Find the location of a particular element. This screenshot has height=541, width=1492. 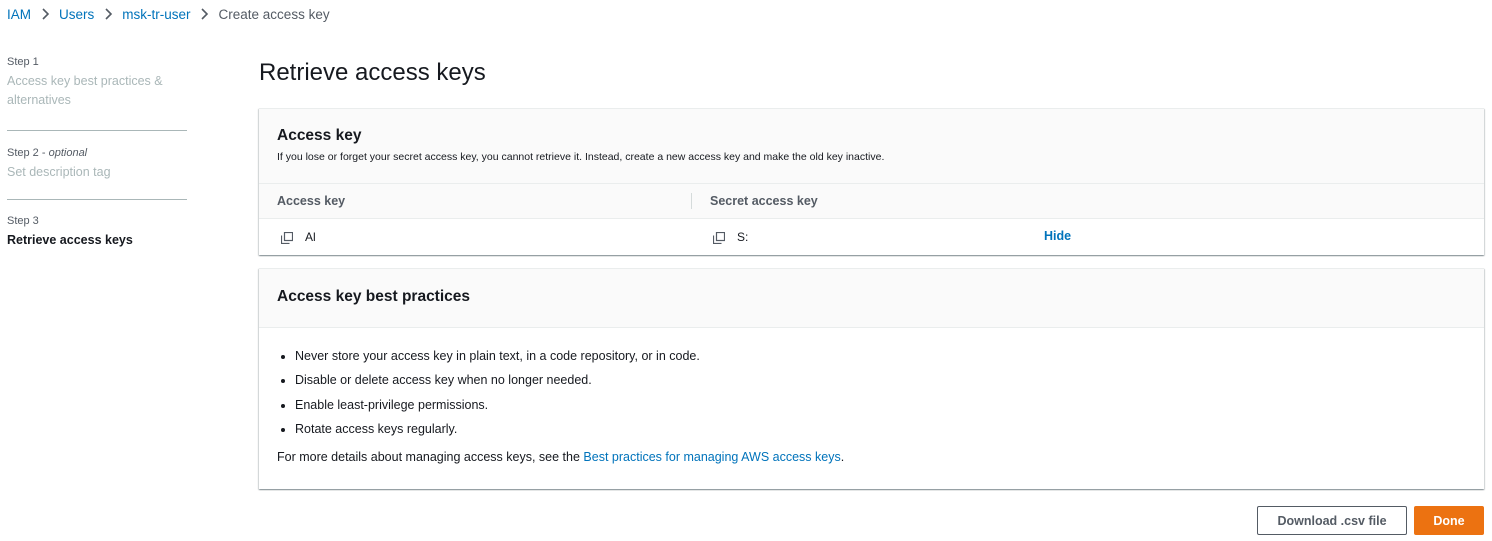

done-button: Done is located at coordinates (1449, 520).